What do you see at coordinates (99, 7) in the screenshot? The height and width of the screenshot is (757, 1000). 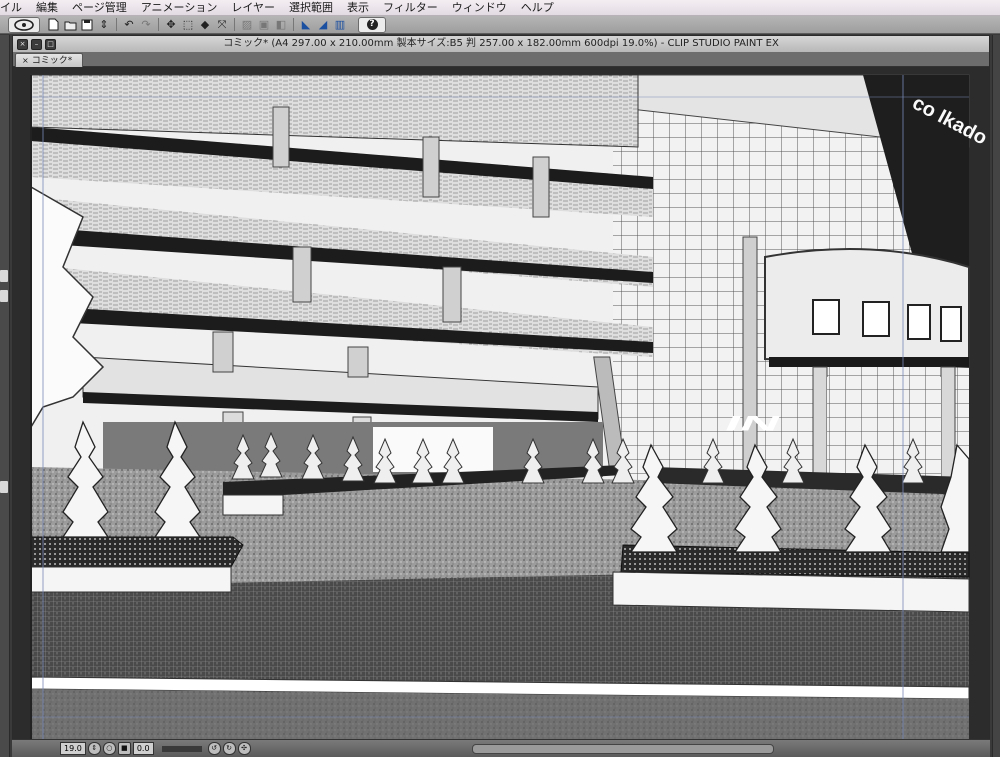 I see `menu-page-management: ページ管理` at bounding box center [99, 7].